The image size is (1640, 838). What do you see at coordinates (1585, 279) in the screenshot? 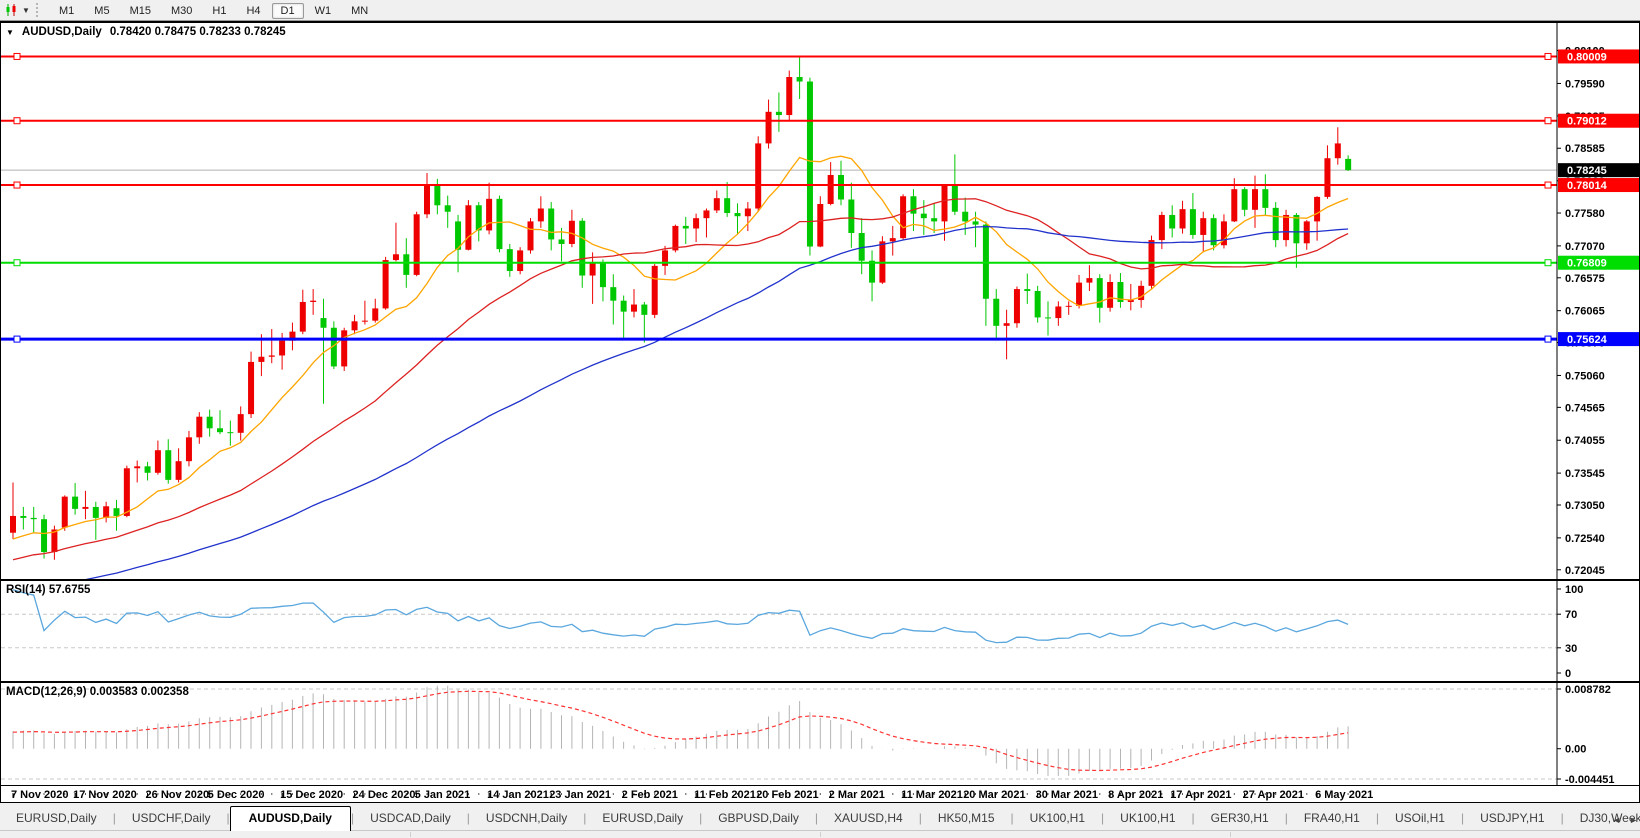
I see `svg-text: 0.76575` at bounding box center [1585, 279].